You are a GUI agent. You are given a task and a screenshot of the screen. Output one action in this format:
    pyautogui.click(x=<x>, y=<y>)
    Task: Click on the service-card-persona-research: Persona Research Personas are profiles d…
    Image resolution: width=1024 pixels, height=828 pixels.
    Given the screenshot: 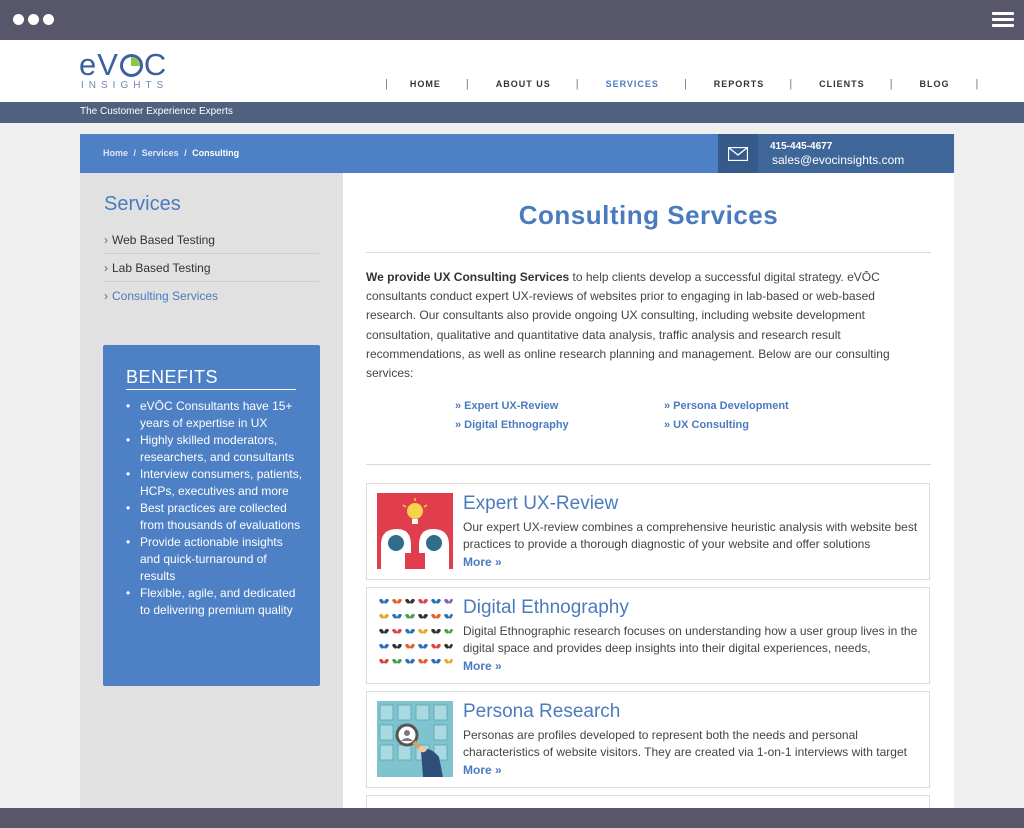 What is the action you would take?
    pyautogui.click(x=648, y=739)
    